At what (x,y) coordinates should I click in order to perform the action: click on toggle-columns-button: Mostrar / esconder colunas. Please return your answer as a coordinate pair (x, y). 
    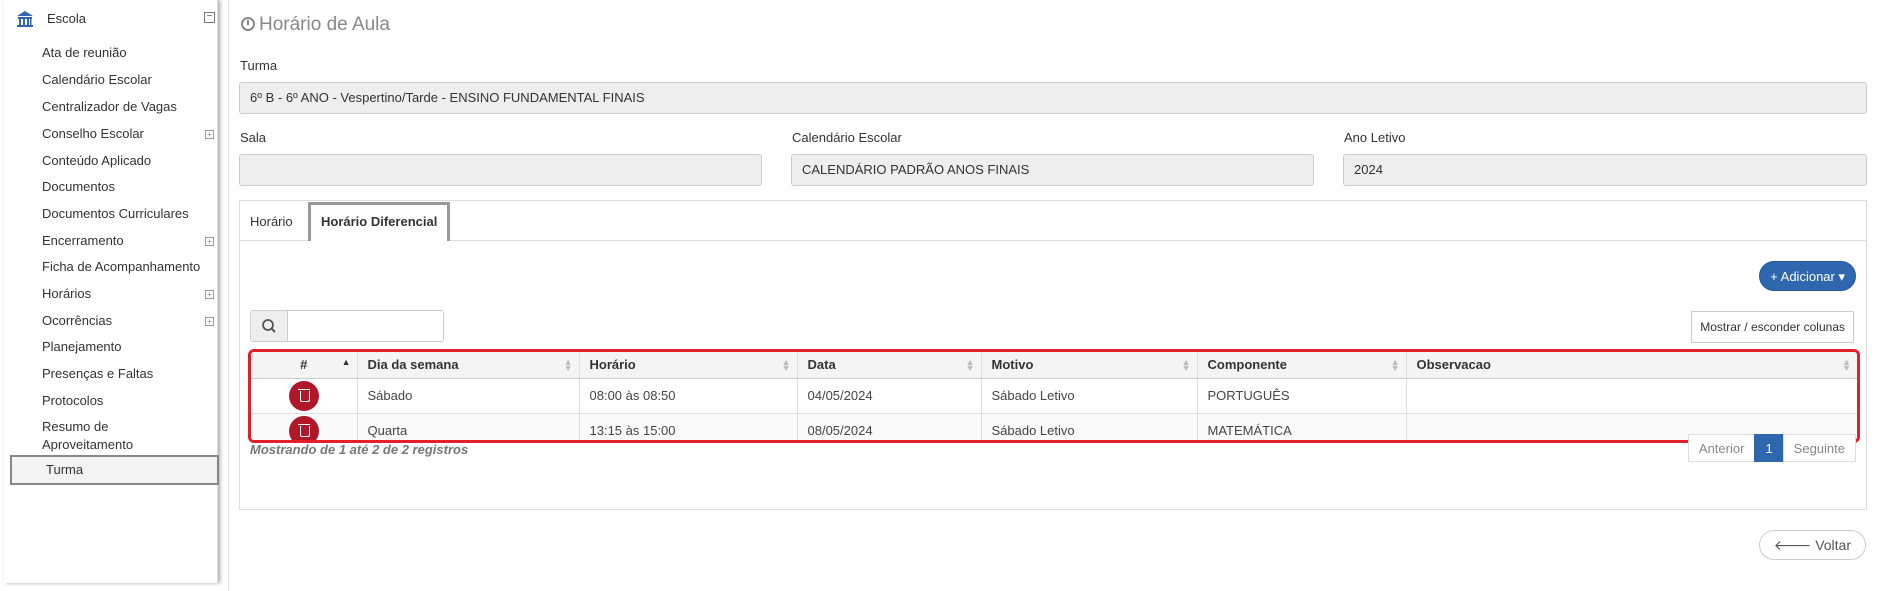
    Looking at the image, I should click on (1772, 327).